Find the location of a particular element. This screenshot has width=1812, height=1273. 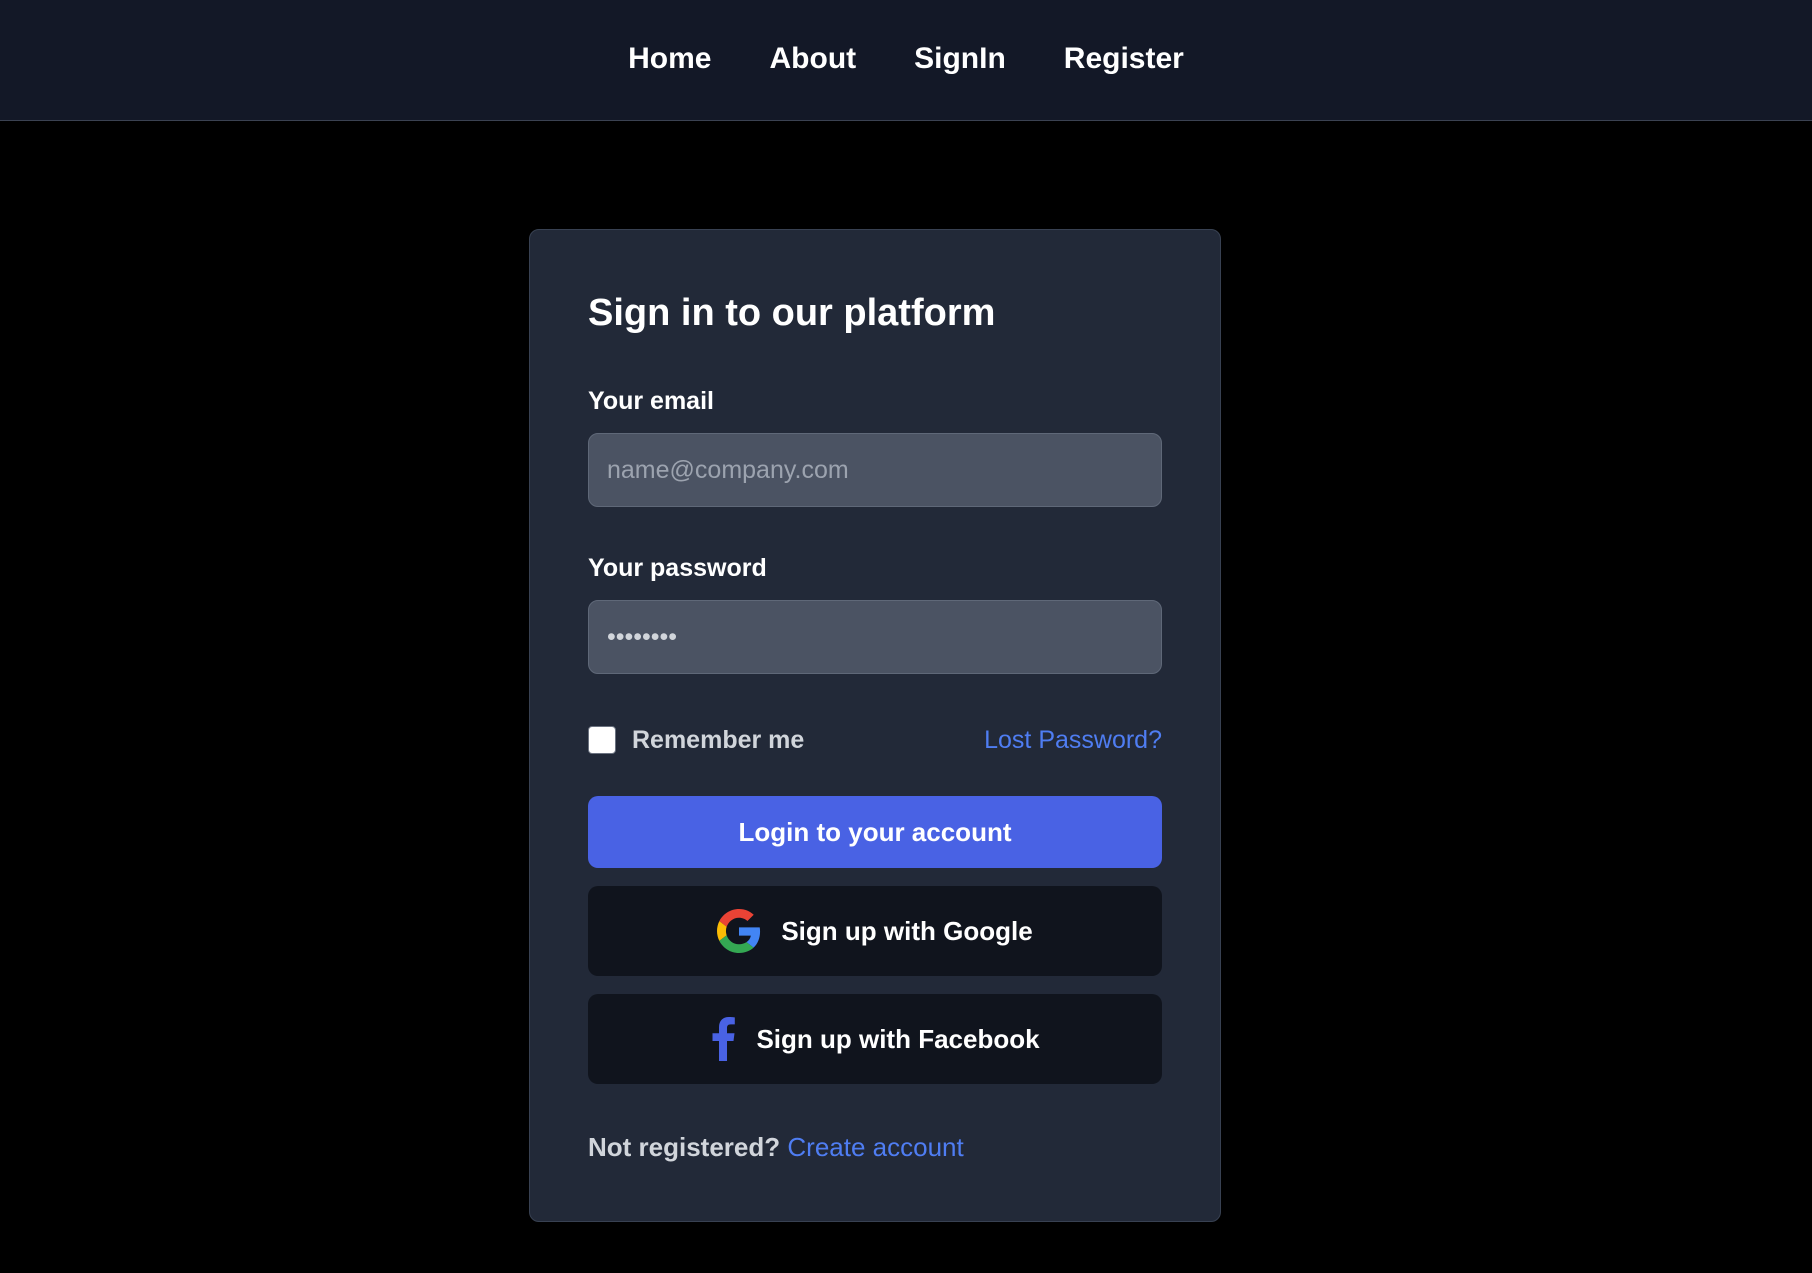

top-navbar: Home About SignIn Register is located at coordinates (906, 60).